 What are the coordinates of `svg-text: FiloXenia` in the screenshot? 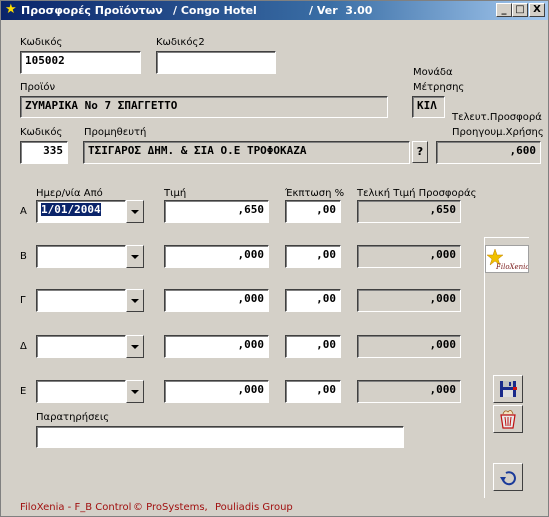 It's located at (511, 267).